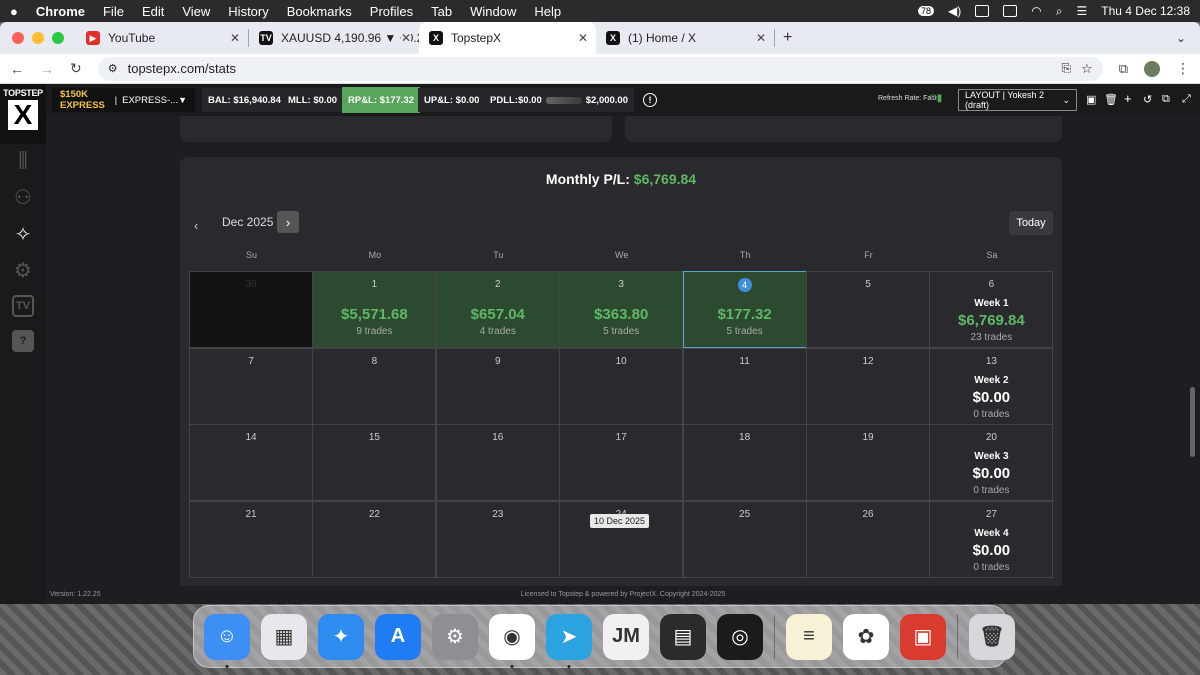 This screenshot has height=675, width=1200. I want to click on calendar-day-cell: 3 $363.80 5 trades, so click(621, 309).